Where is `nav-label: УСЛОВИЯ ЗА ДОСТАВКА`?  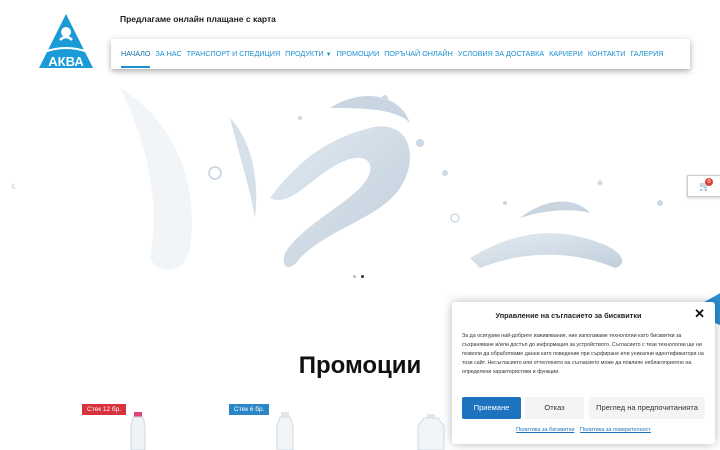 nav-label: УСЛОВИЯ ЗА ДОСТАВКА is located at coordinates (501, 53).